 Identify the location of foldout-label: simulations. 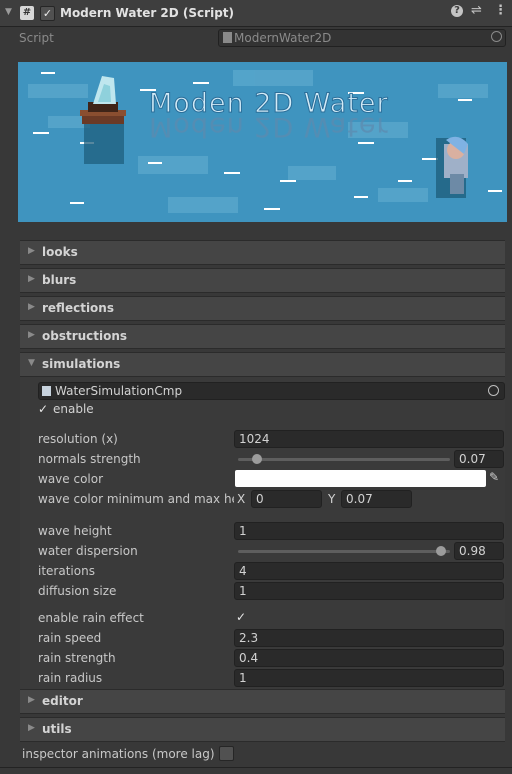
(81, 364).